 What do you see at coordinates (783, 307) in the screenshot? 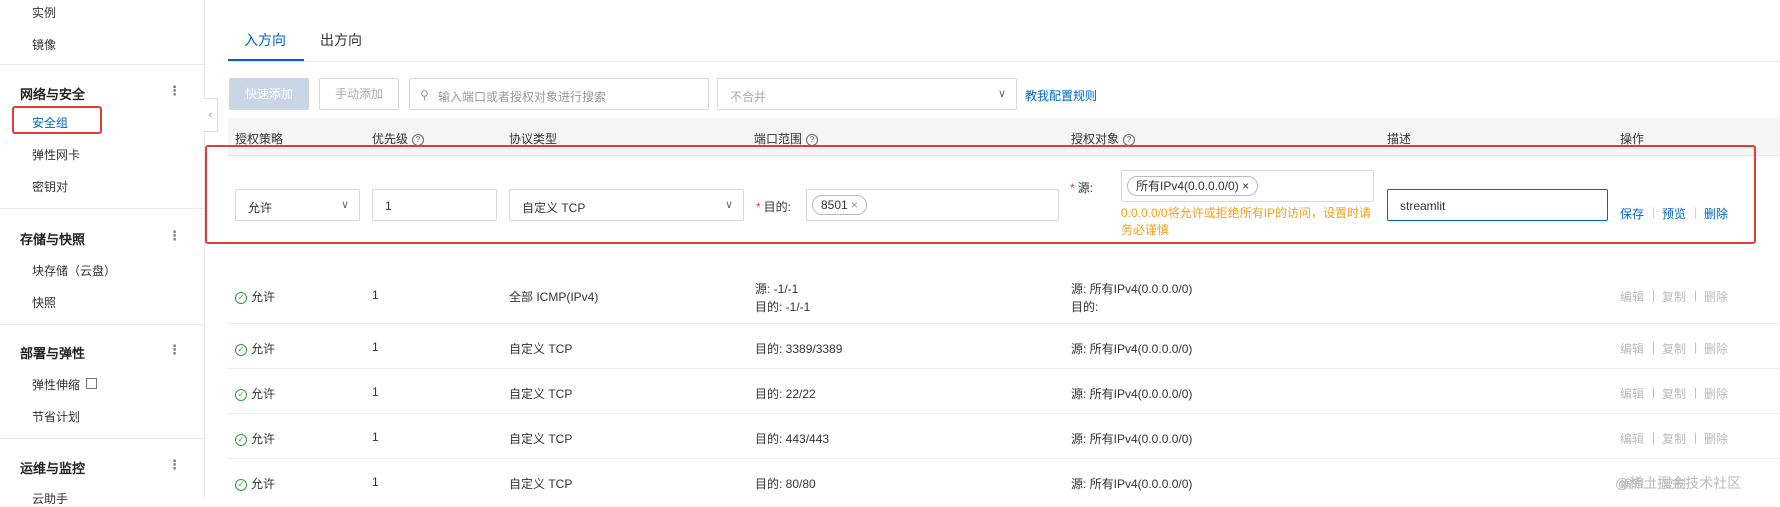
I see `port-cell-secondary: 目的: -1/-1` at bounding box center [783, 307].